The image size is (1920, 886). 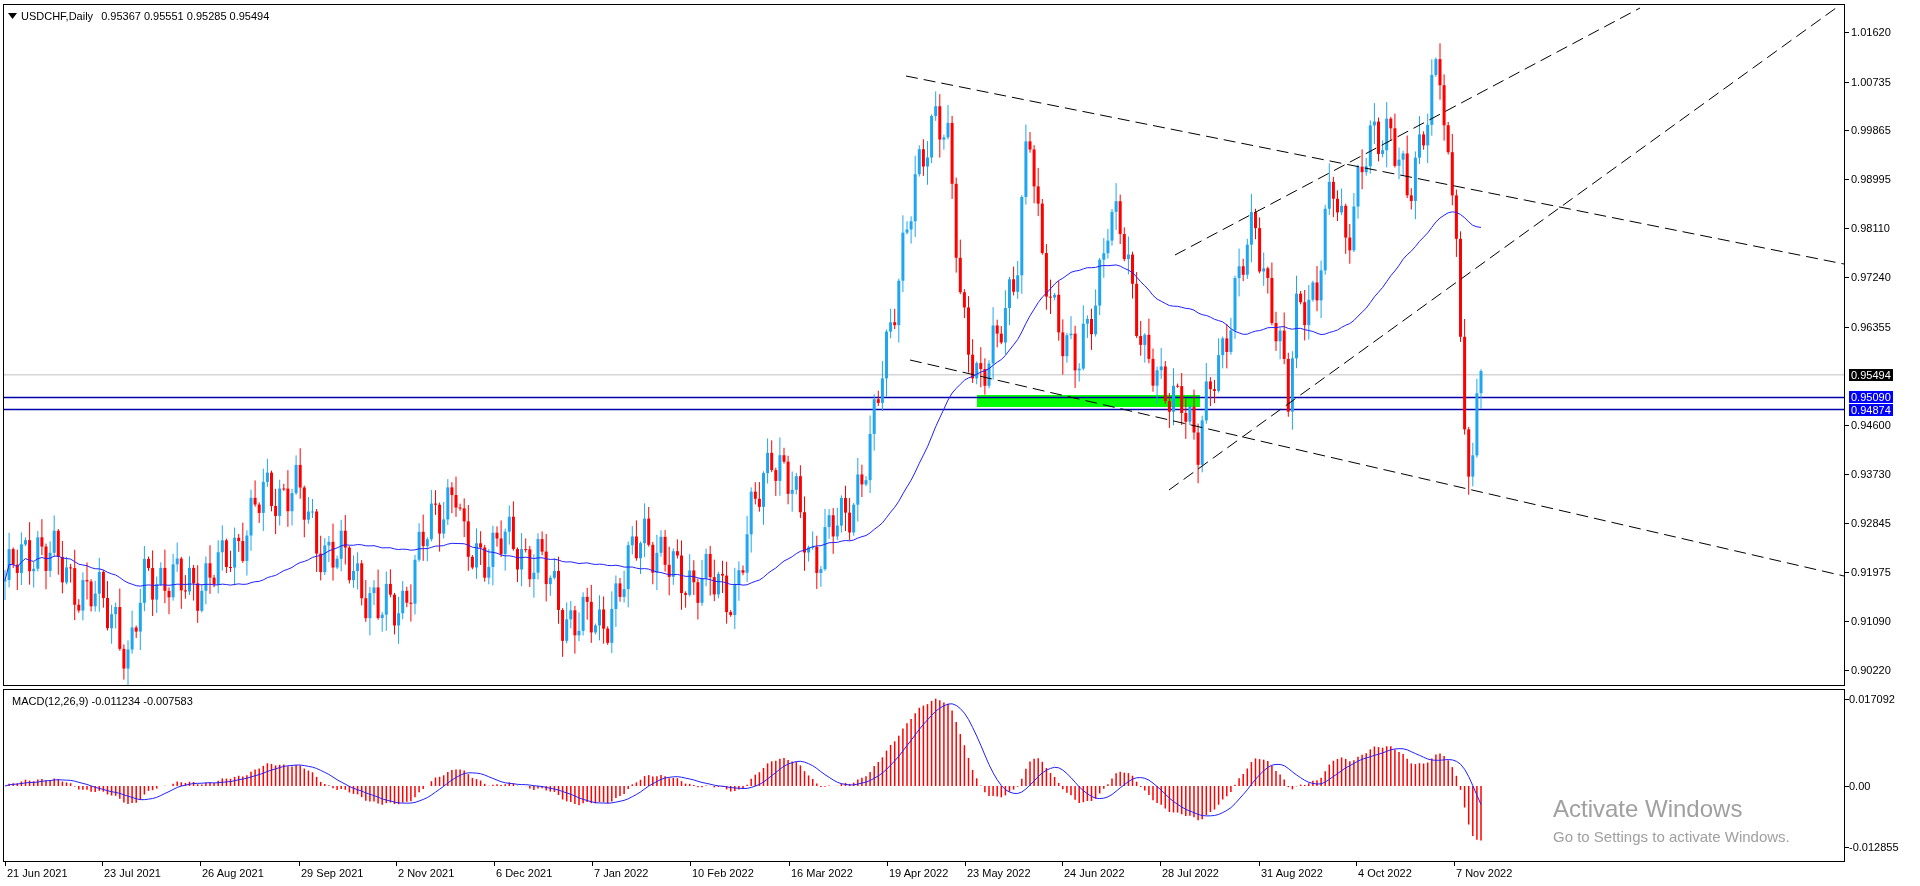 I want to click on date-axis-label: 24 Jun 2022, so click(x=1094, y=873).